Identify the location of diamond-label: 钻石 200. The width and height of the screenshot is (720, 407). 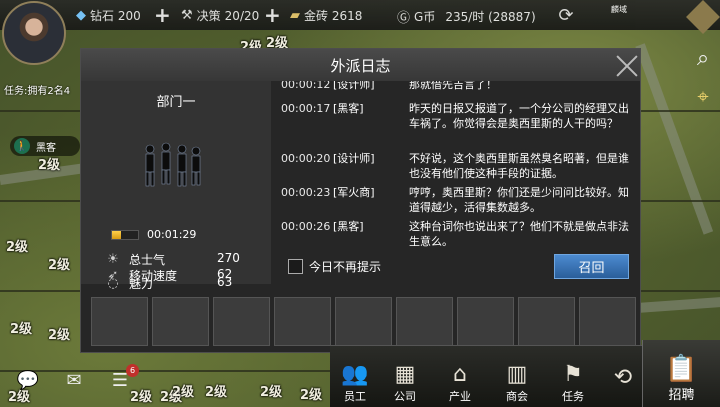
(115, 16).